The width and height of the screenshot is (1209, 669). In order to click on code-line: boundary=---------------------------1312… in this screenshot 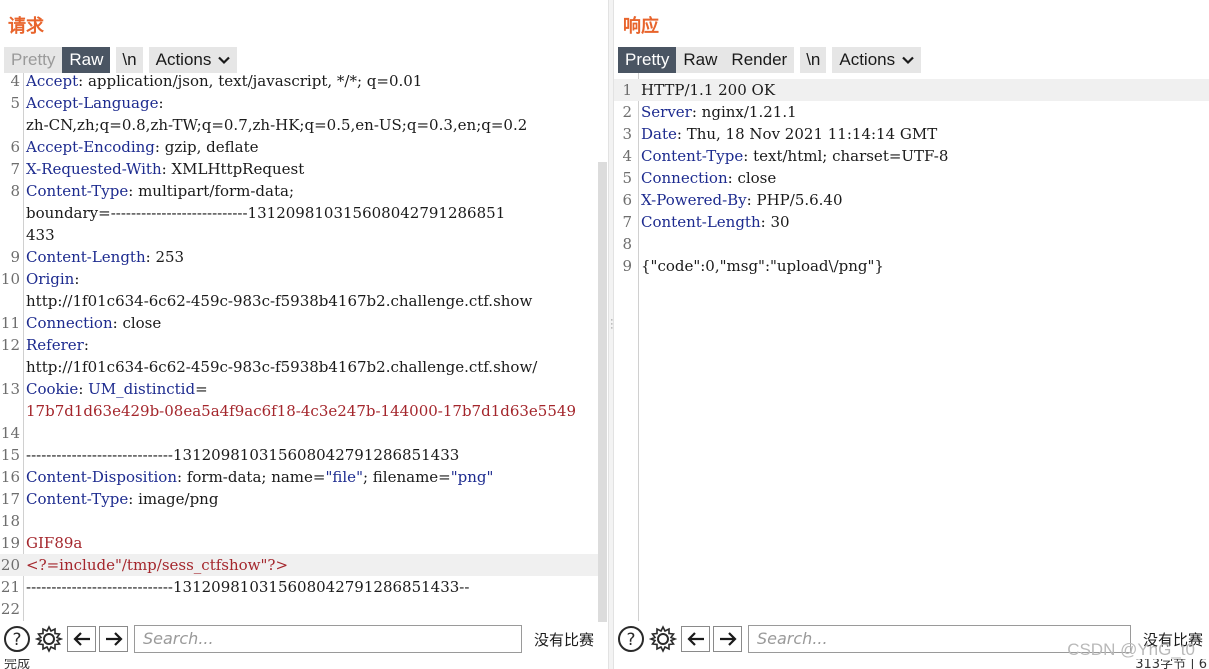, I will do `click(299, 213)`.